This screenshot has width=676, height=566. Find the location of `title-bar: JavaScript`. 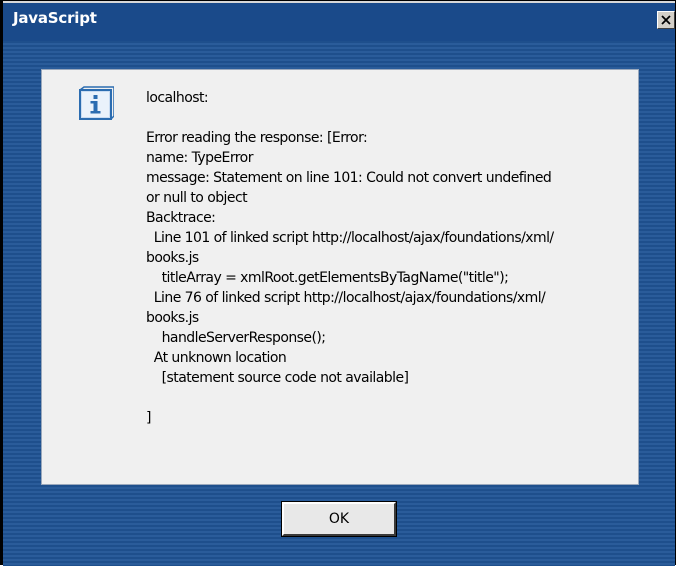

title-bar: JavaScript is located at coordinates (339, 21).